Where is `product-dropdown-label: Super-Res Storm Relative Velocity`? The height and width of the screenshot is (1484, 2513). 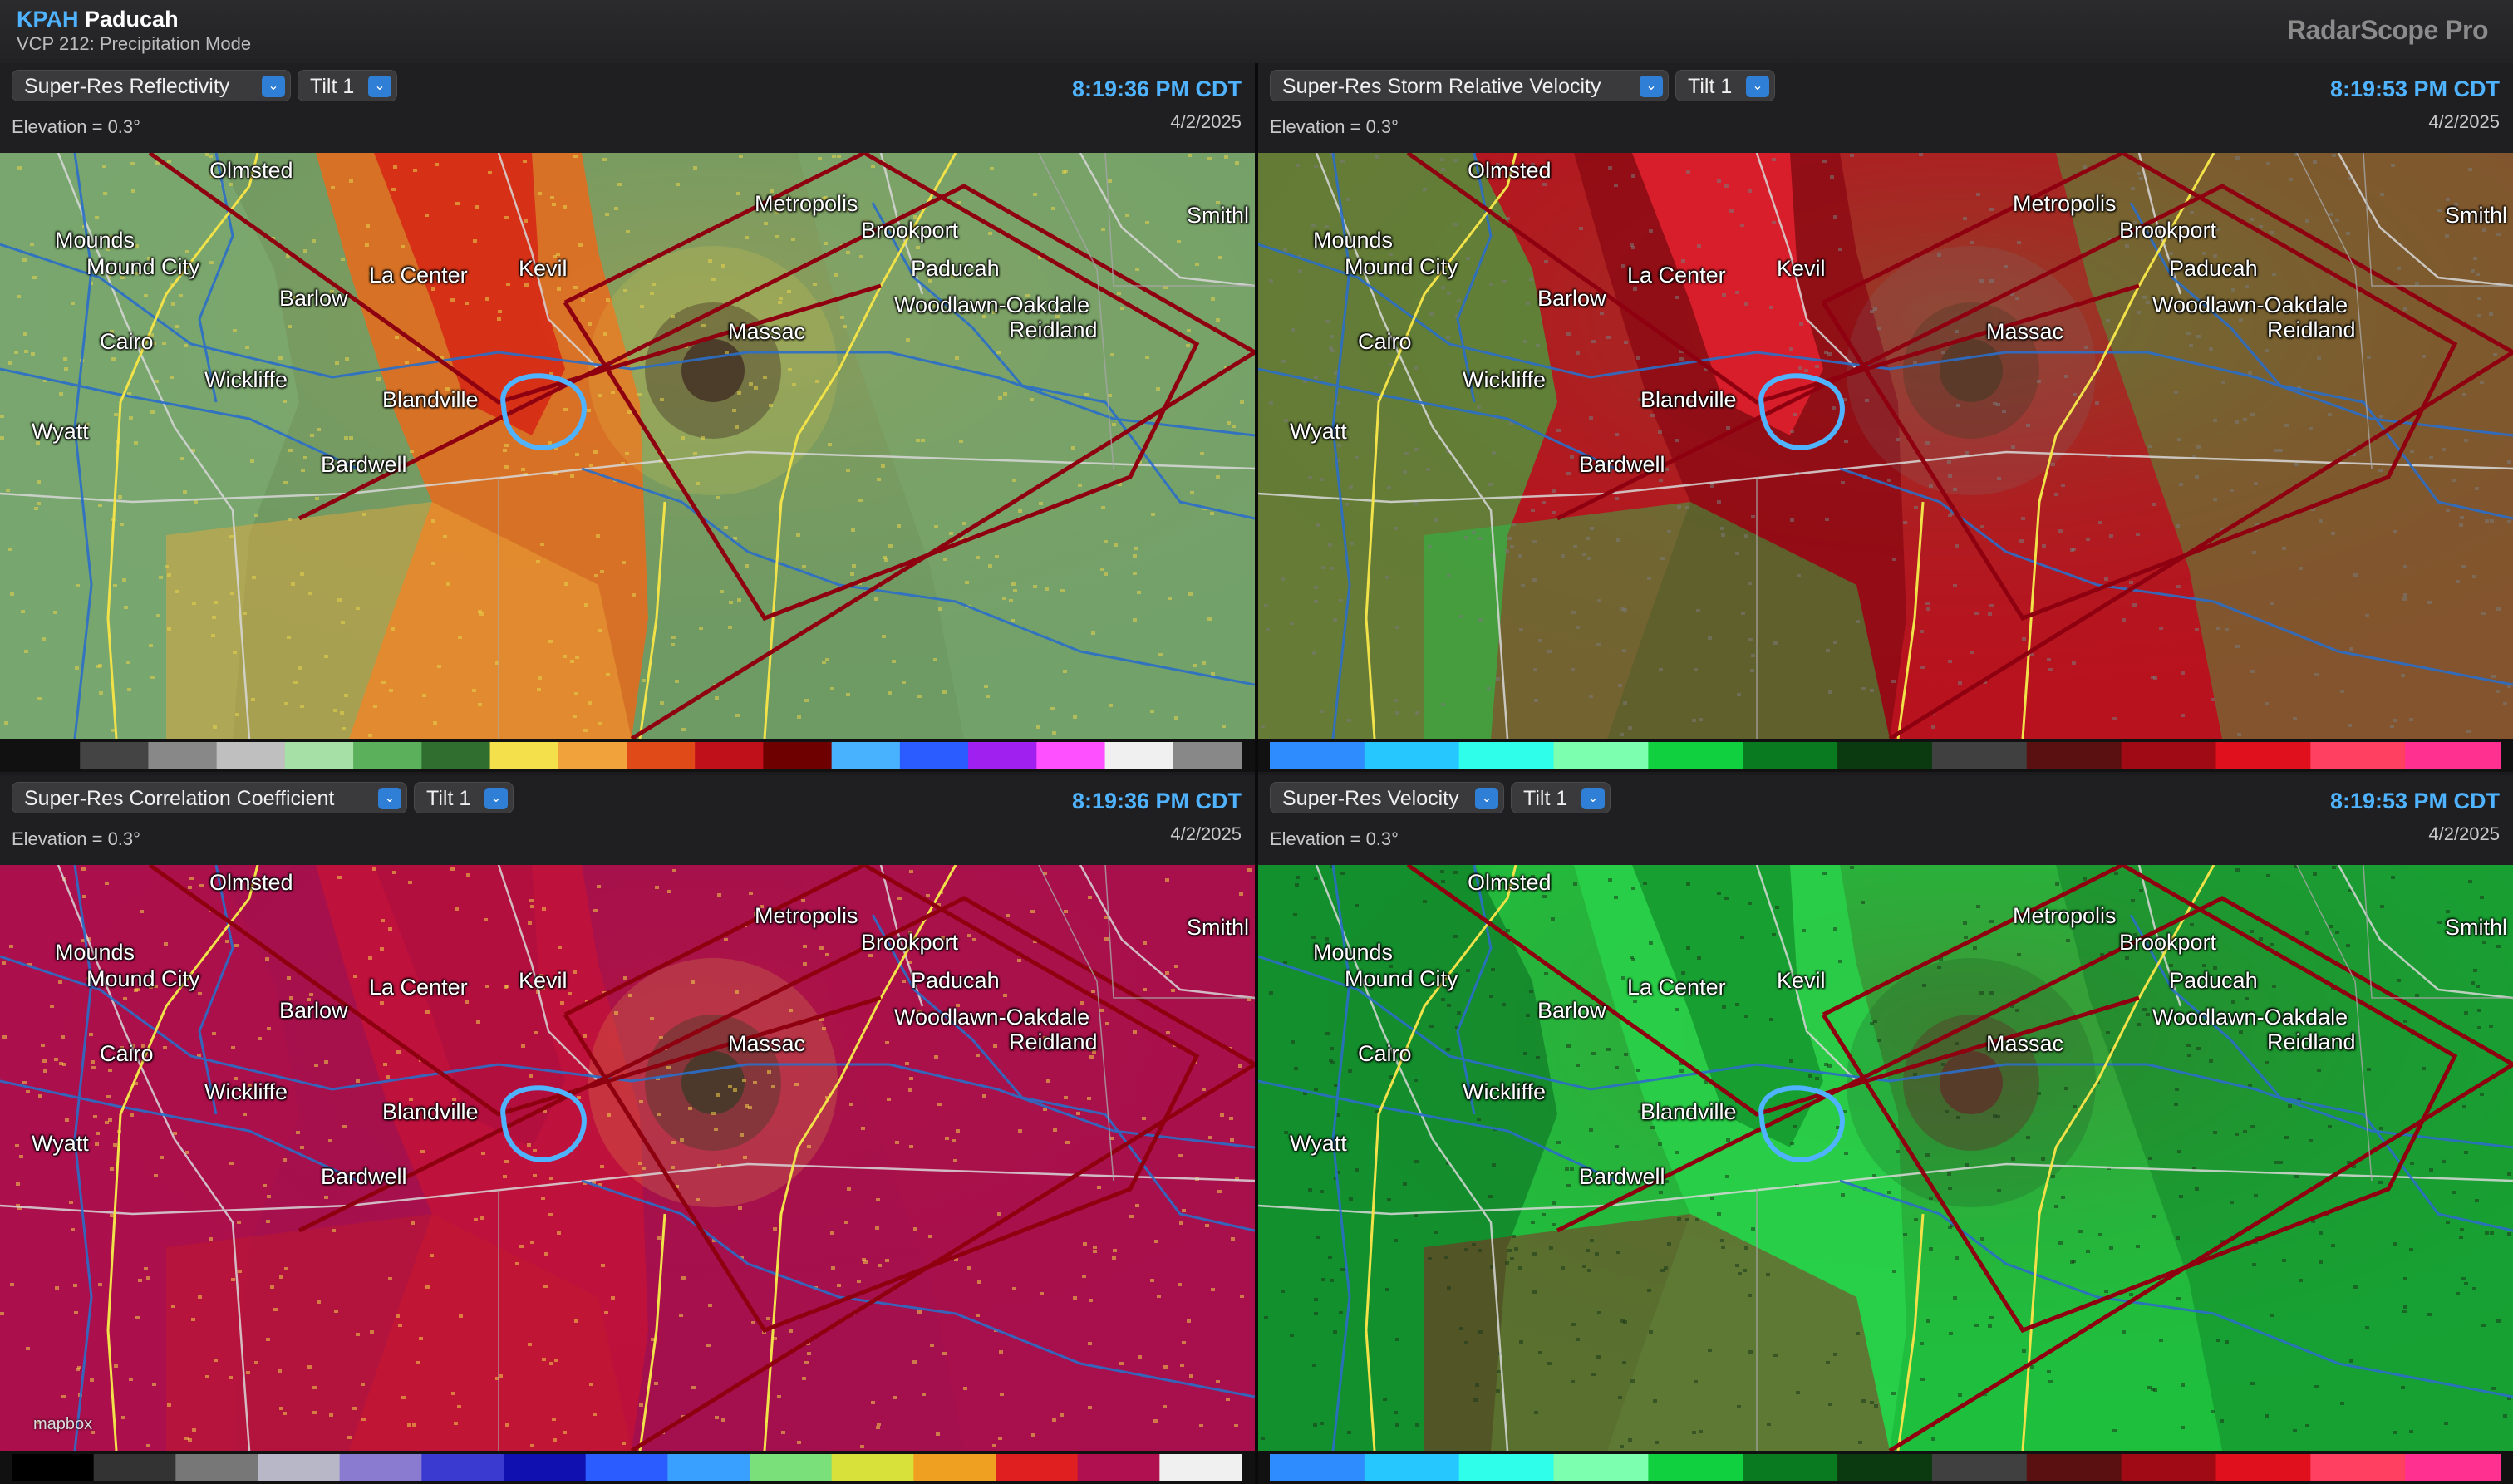
product-dropdown-label: Super-Res Storm Relative Velocity is located at coordinates (1441, 86).